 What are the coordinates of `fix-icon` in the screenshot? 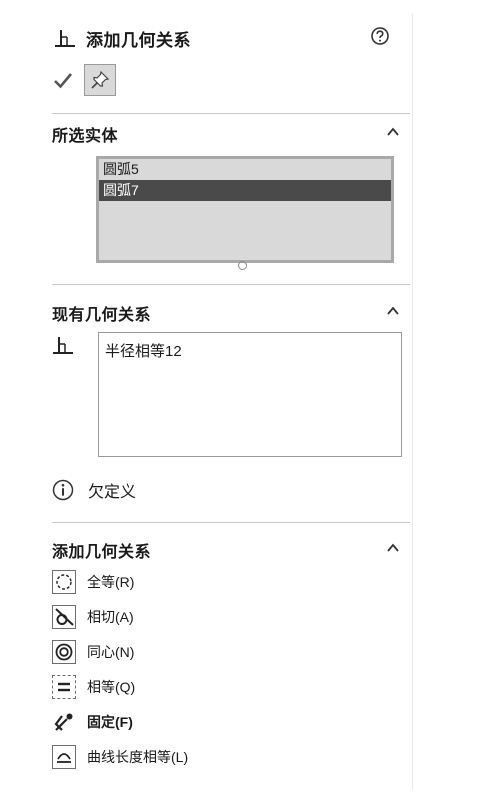 It's located at (64, 722).